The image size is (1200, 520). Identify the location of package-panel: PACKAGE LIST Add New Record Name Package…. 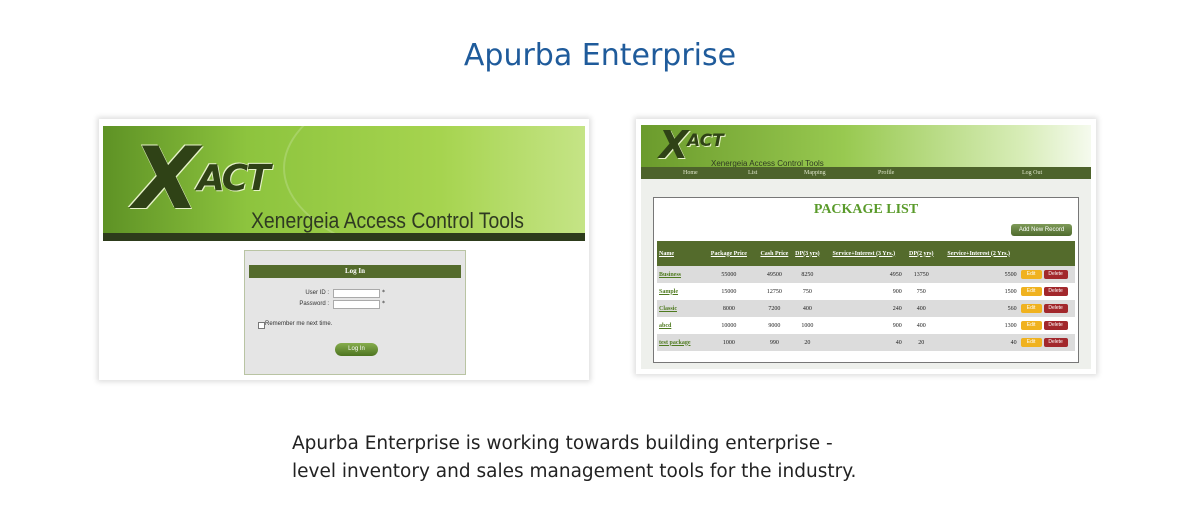
(866, 280).